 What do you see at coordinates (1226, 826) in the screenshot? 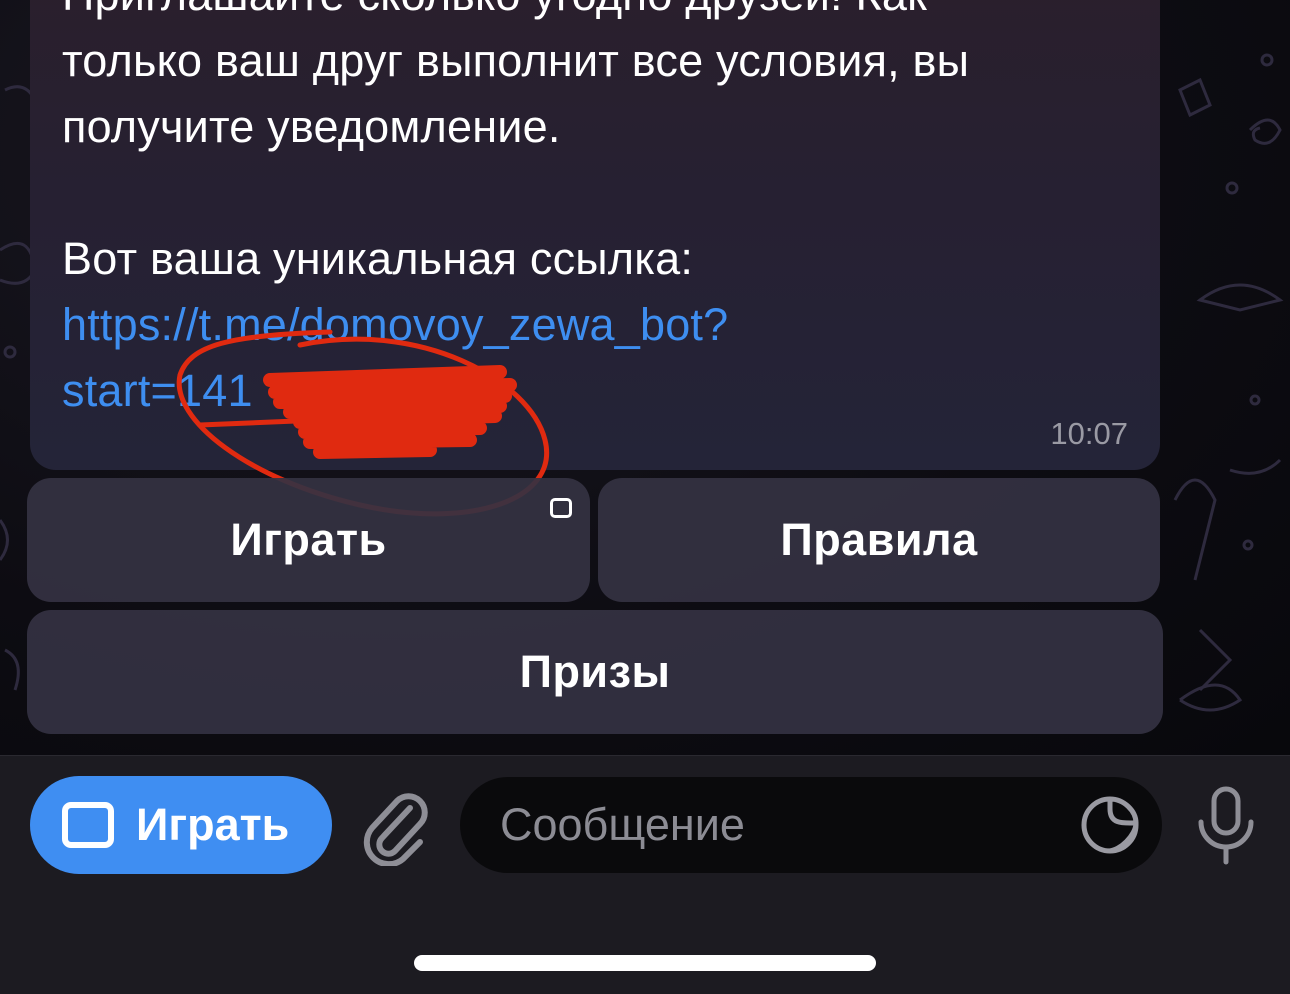
I see `microphone-icon` at bounding box center [1226, 826].